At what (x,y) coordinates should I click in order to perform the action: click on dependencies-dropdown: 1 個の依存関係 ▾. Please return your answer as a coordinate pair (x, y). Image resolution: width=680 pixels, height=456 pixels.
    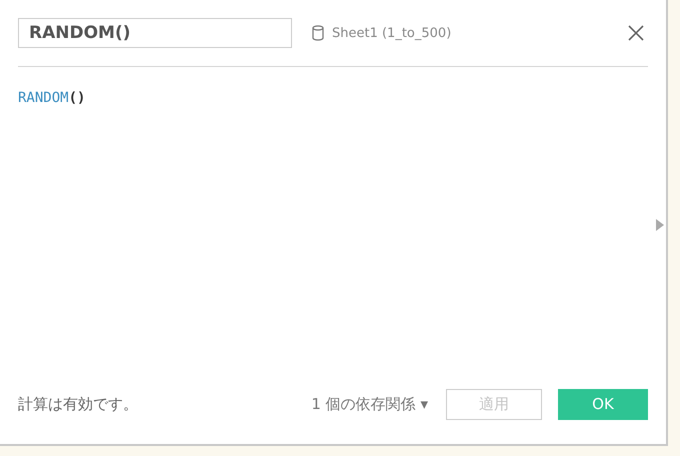
    Looking at the image, I should click on (369, 404).